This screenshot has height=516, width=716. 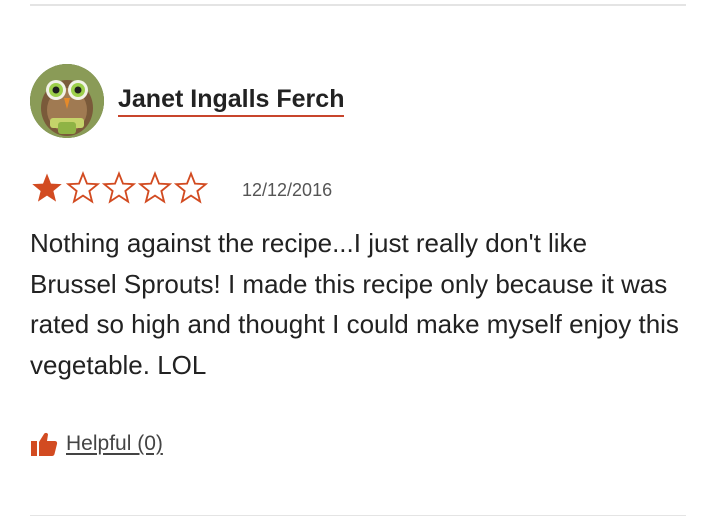 I want to click on star-filled-icon, so click(x=47, y=187).